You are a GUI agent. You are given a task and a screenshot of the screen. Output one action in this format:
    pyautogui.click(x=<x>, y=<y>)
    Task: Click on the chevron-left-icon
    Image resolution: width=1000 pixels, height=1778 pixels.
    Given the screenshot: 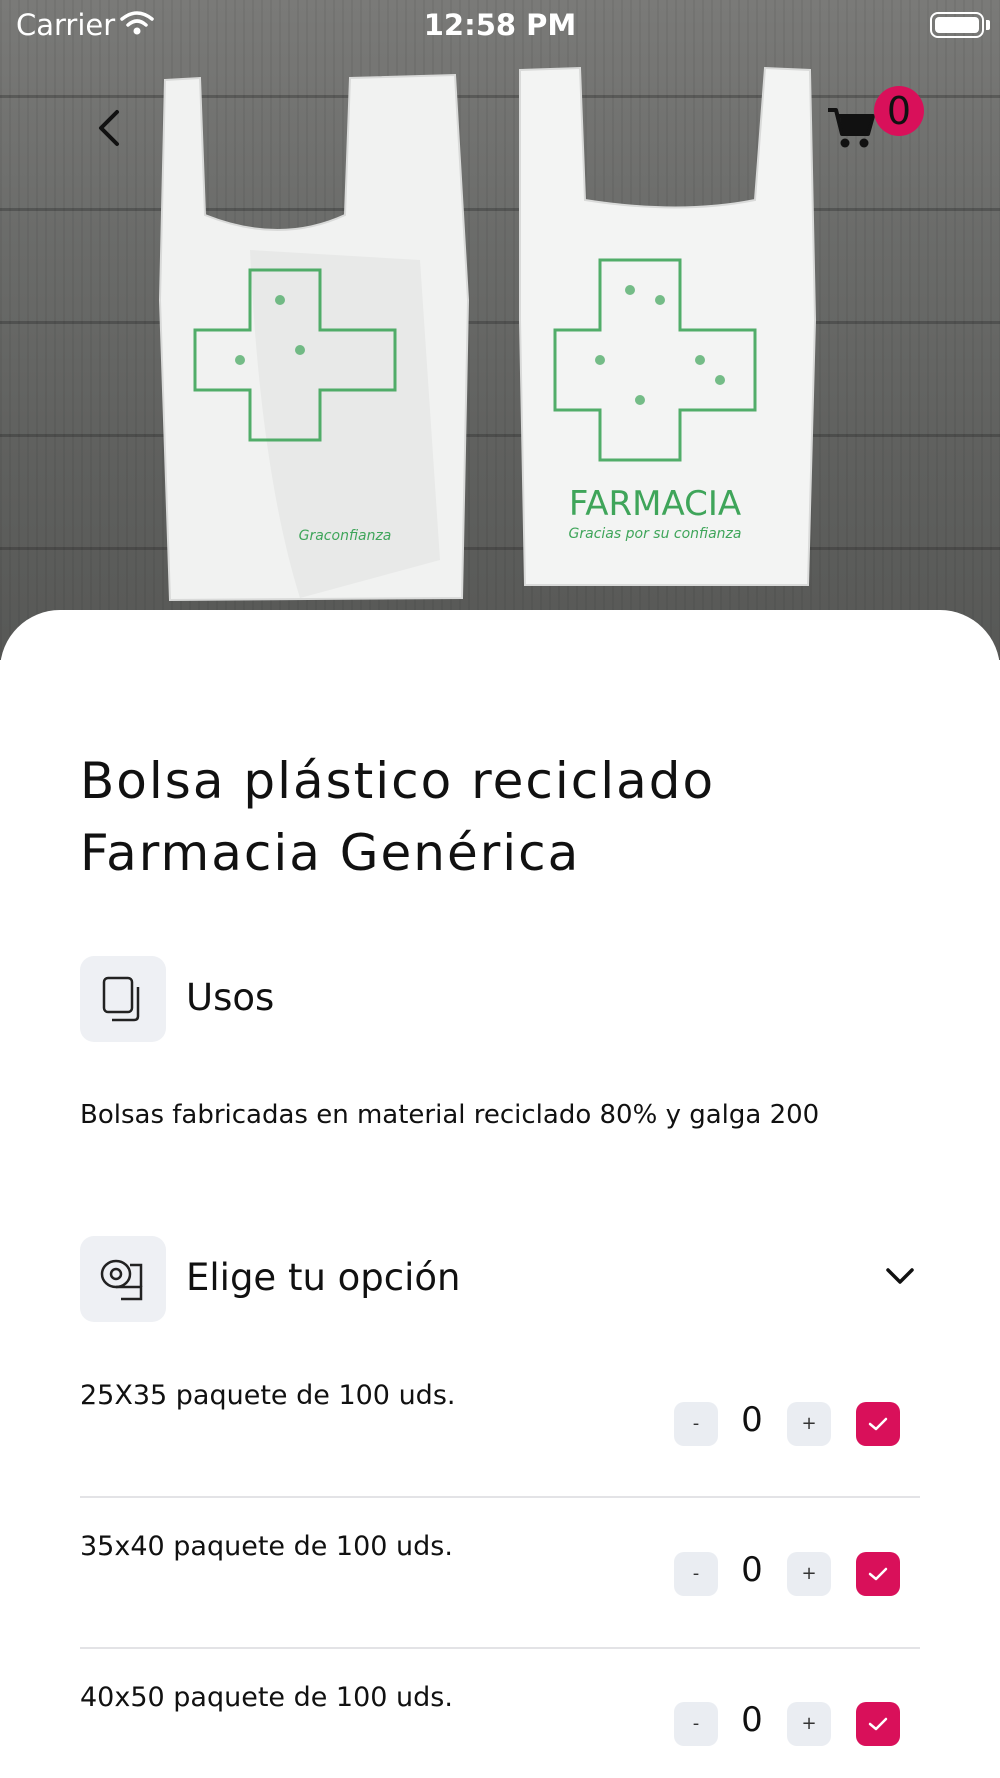 What is the action you would take?
    pyautogui.click(x=109, y=128)
    